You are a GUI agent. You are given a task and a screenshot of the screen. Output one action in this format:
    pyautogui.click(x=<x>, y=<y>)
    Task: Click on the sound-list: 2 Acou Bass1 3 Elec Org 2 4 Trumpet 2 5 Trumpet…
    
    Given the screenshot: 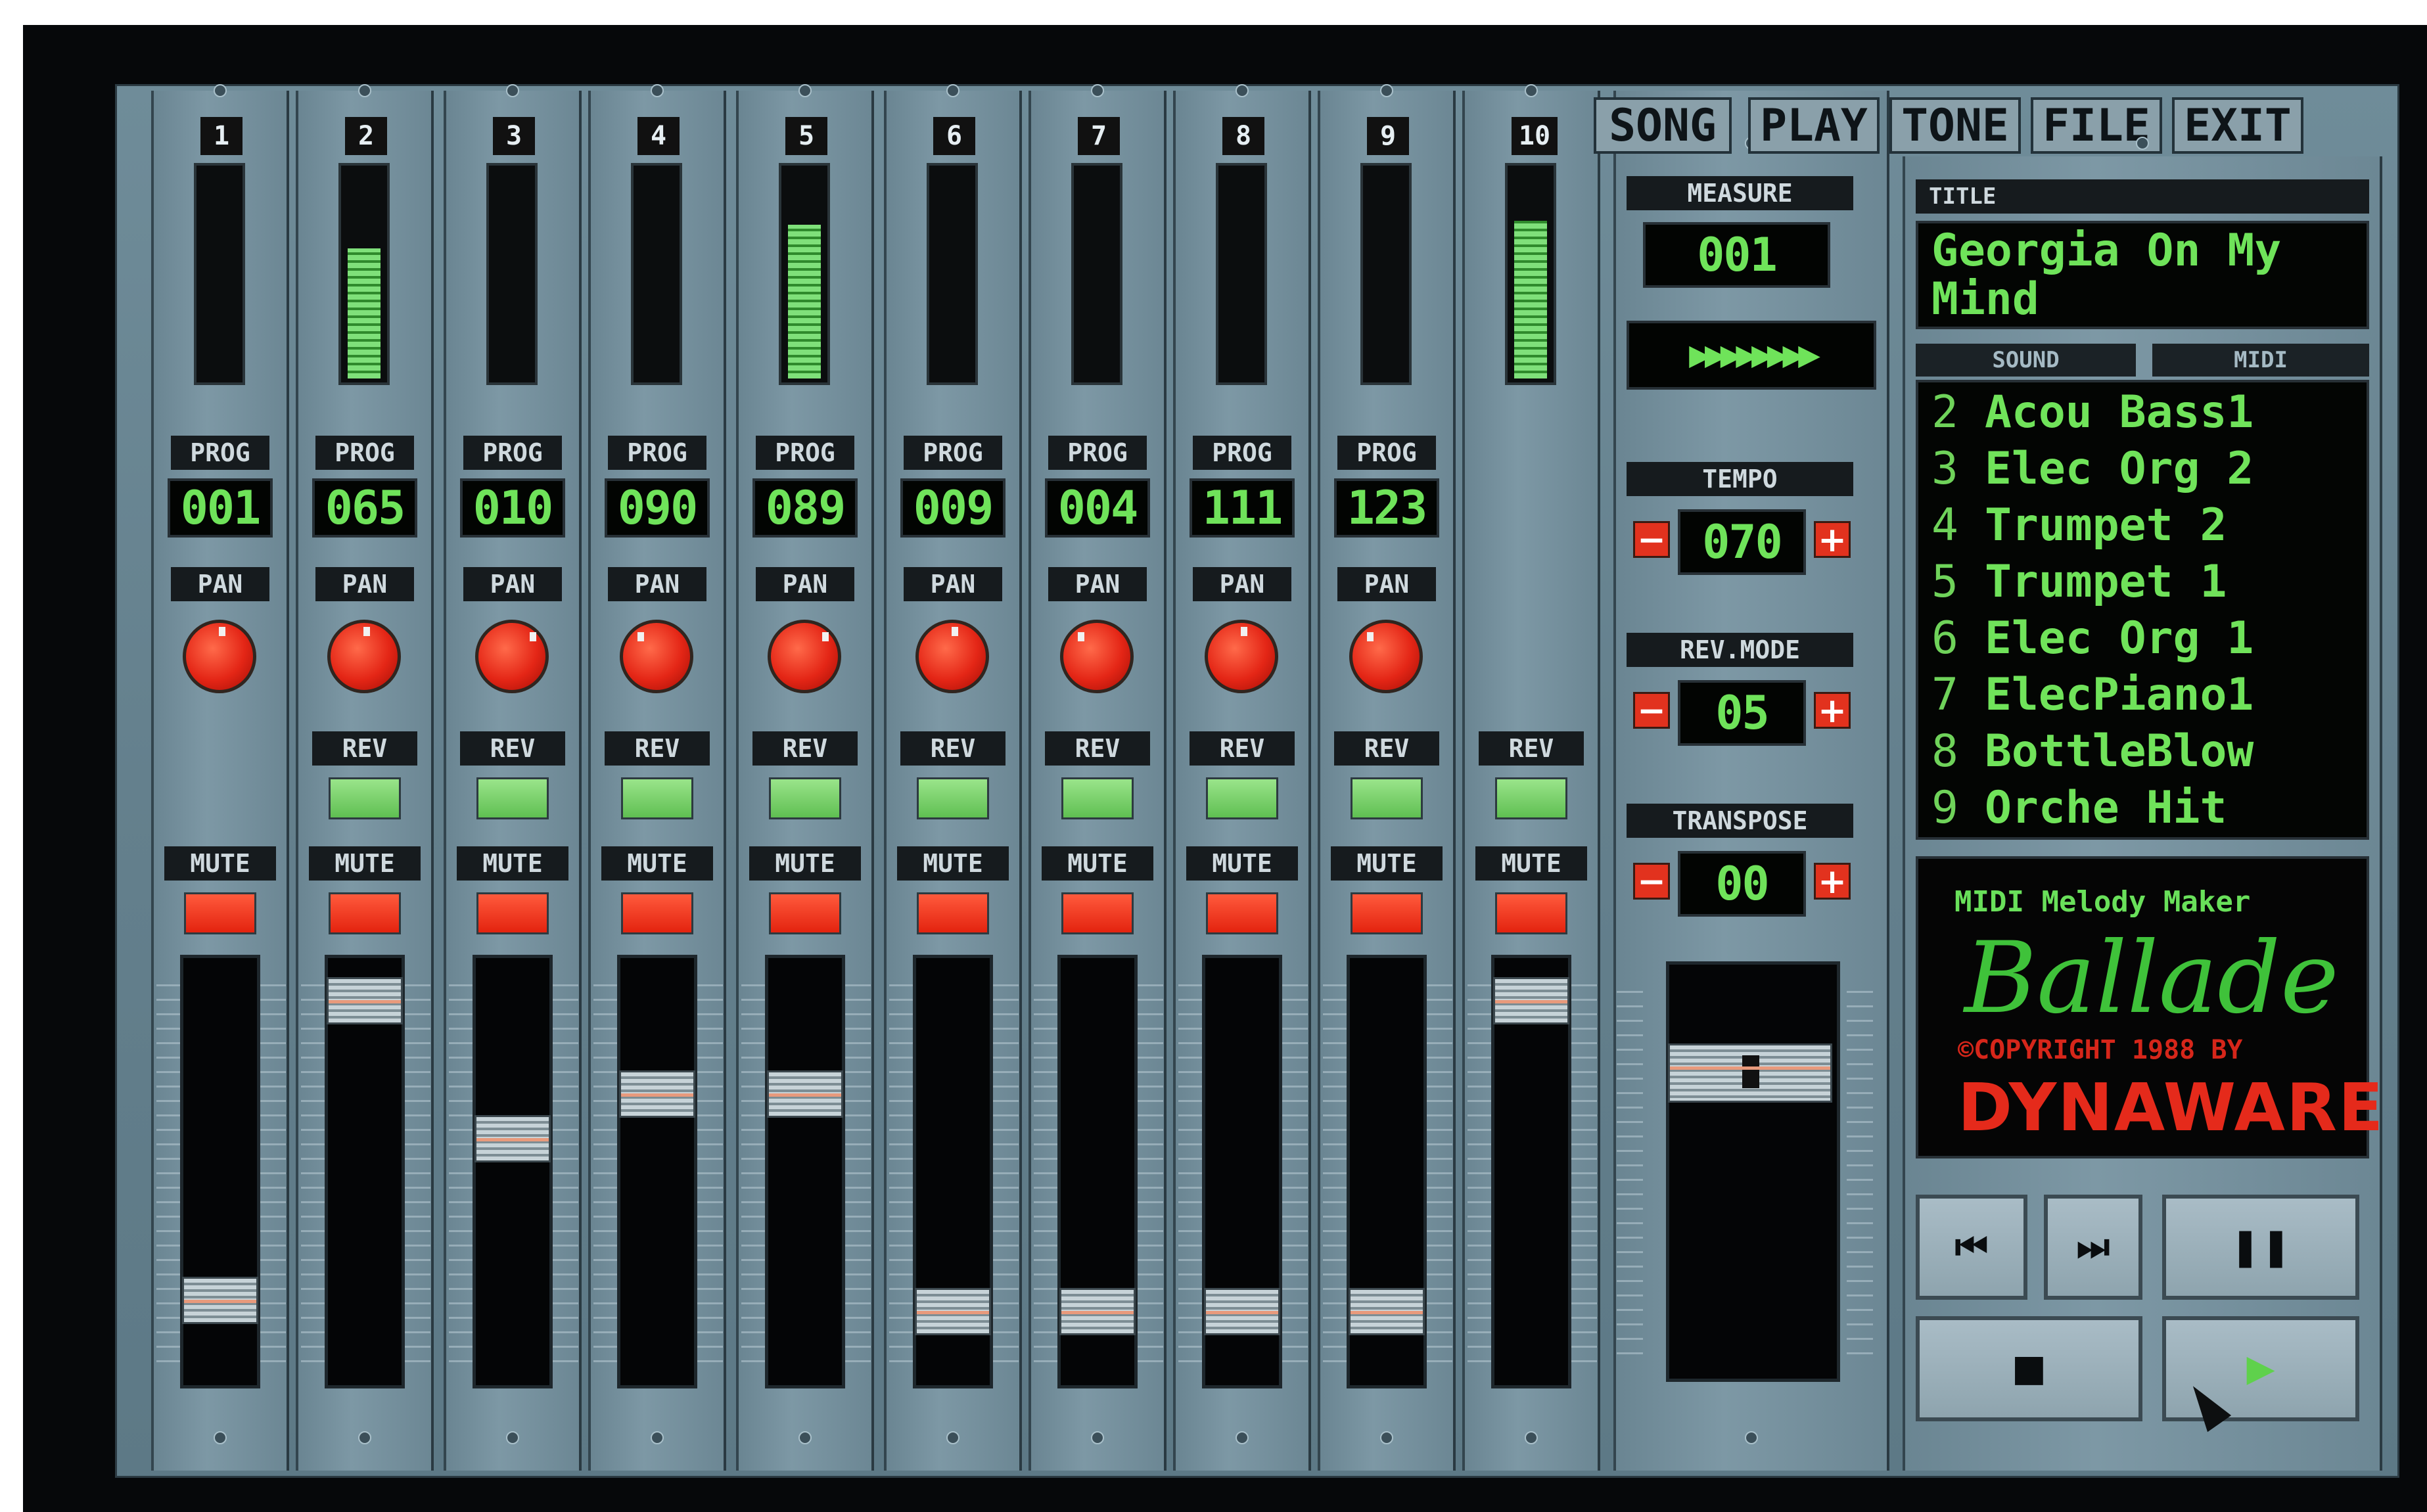 What is the action you would take?
    pyautogui.click(x=2142, y=610)
    